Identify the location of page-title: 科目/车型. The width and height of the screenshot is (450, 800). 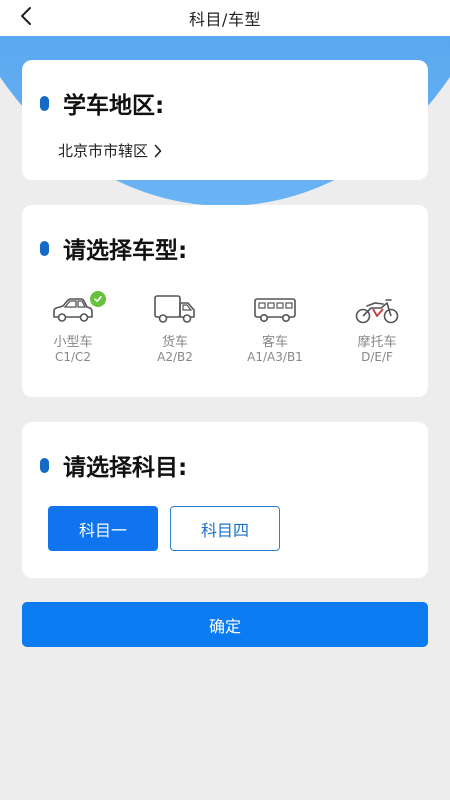
(225, 19).